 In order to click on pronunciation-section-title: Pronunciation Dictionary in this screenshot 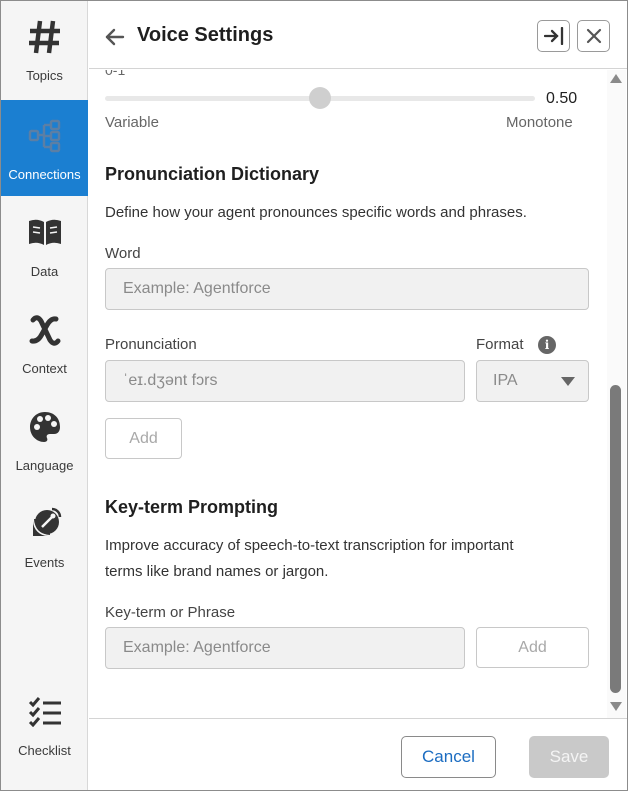, I will do `click(212, 174)`.